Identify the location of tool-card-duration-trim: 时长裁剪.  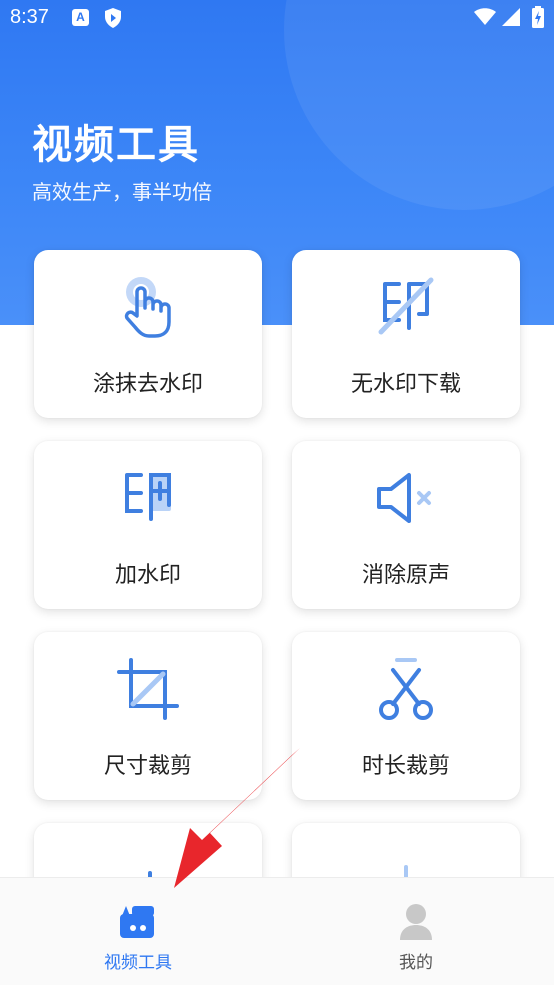
(406, 716).